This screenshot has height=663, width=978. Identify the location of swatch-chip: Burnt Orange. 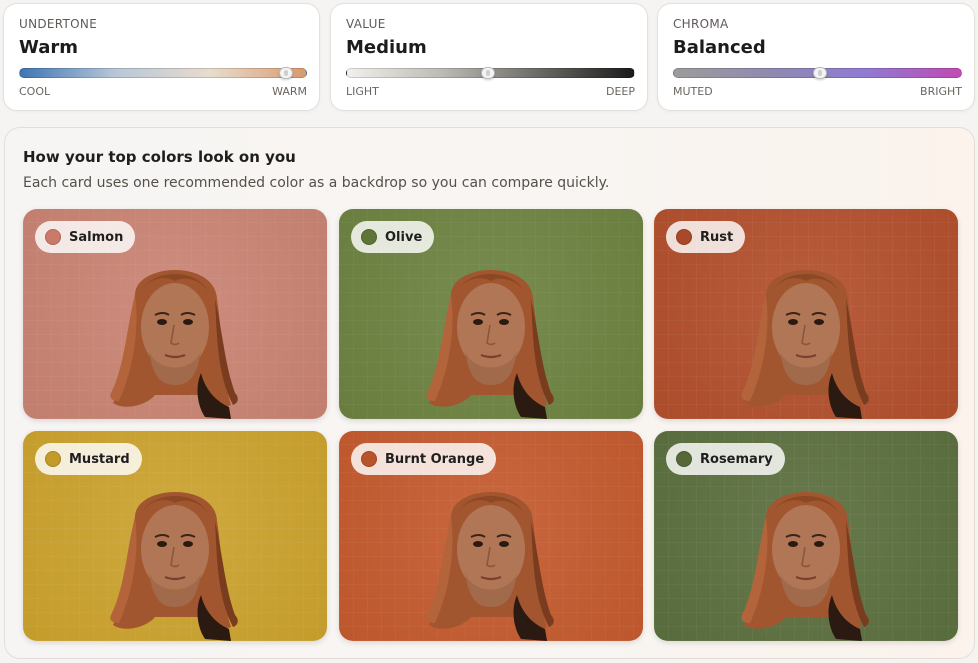
(424, 459).